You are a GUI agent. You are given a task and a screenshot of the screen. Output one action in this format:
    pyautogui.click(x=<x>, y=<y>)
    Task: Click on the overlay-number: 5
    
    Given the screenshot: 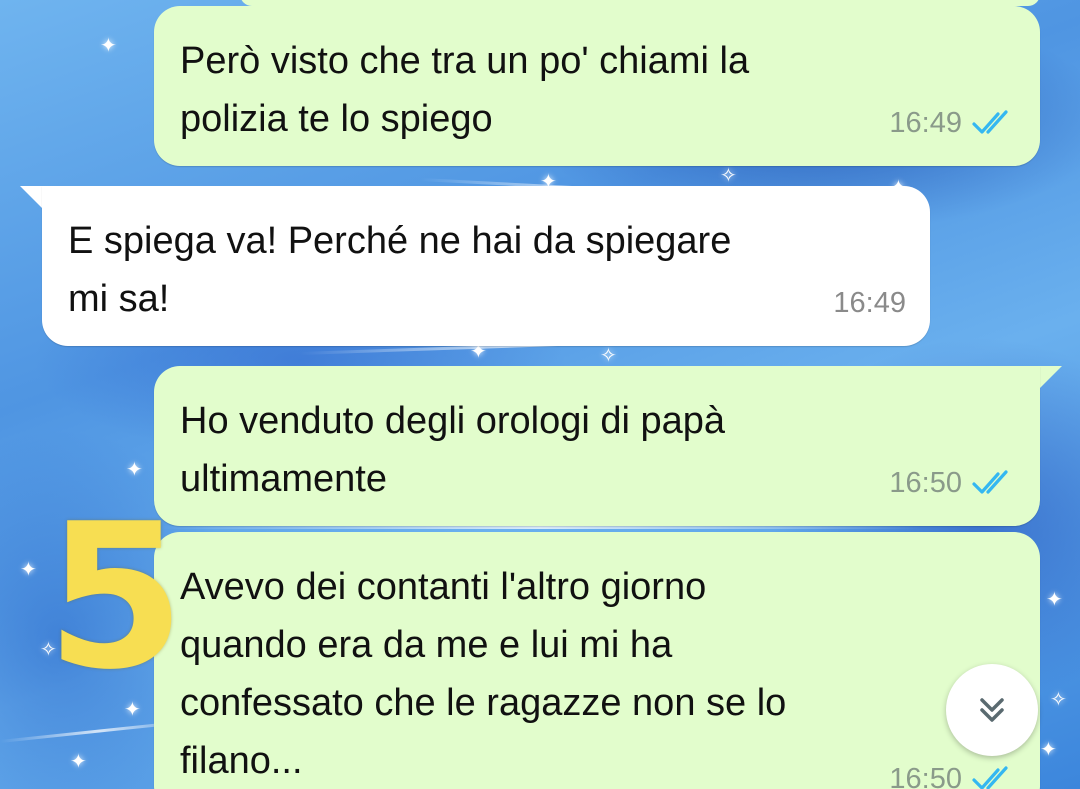 What is the action you would take?
    pyautogui.click(x=116, y=597)
    